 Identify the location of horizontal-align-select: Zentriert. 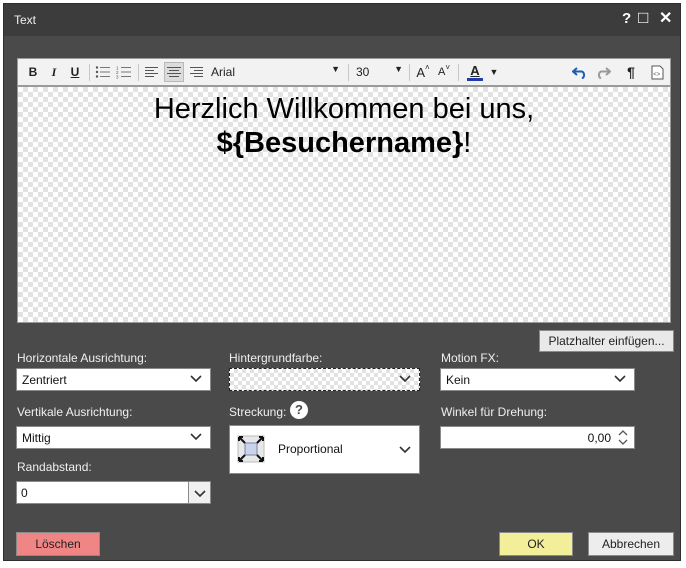
(113, 379).